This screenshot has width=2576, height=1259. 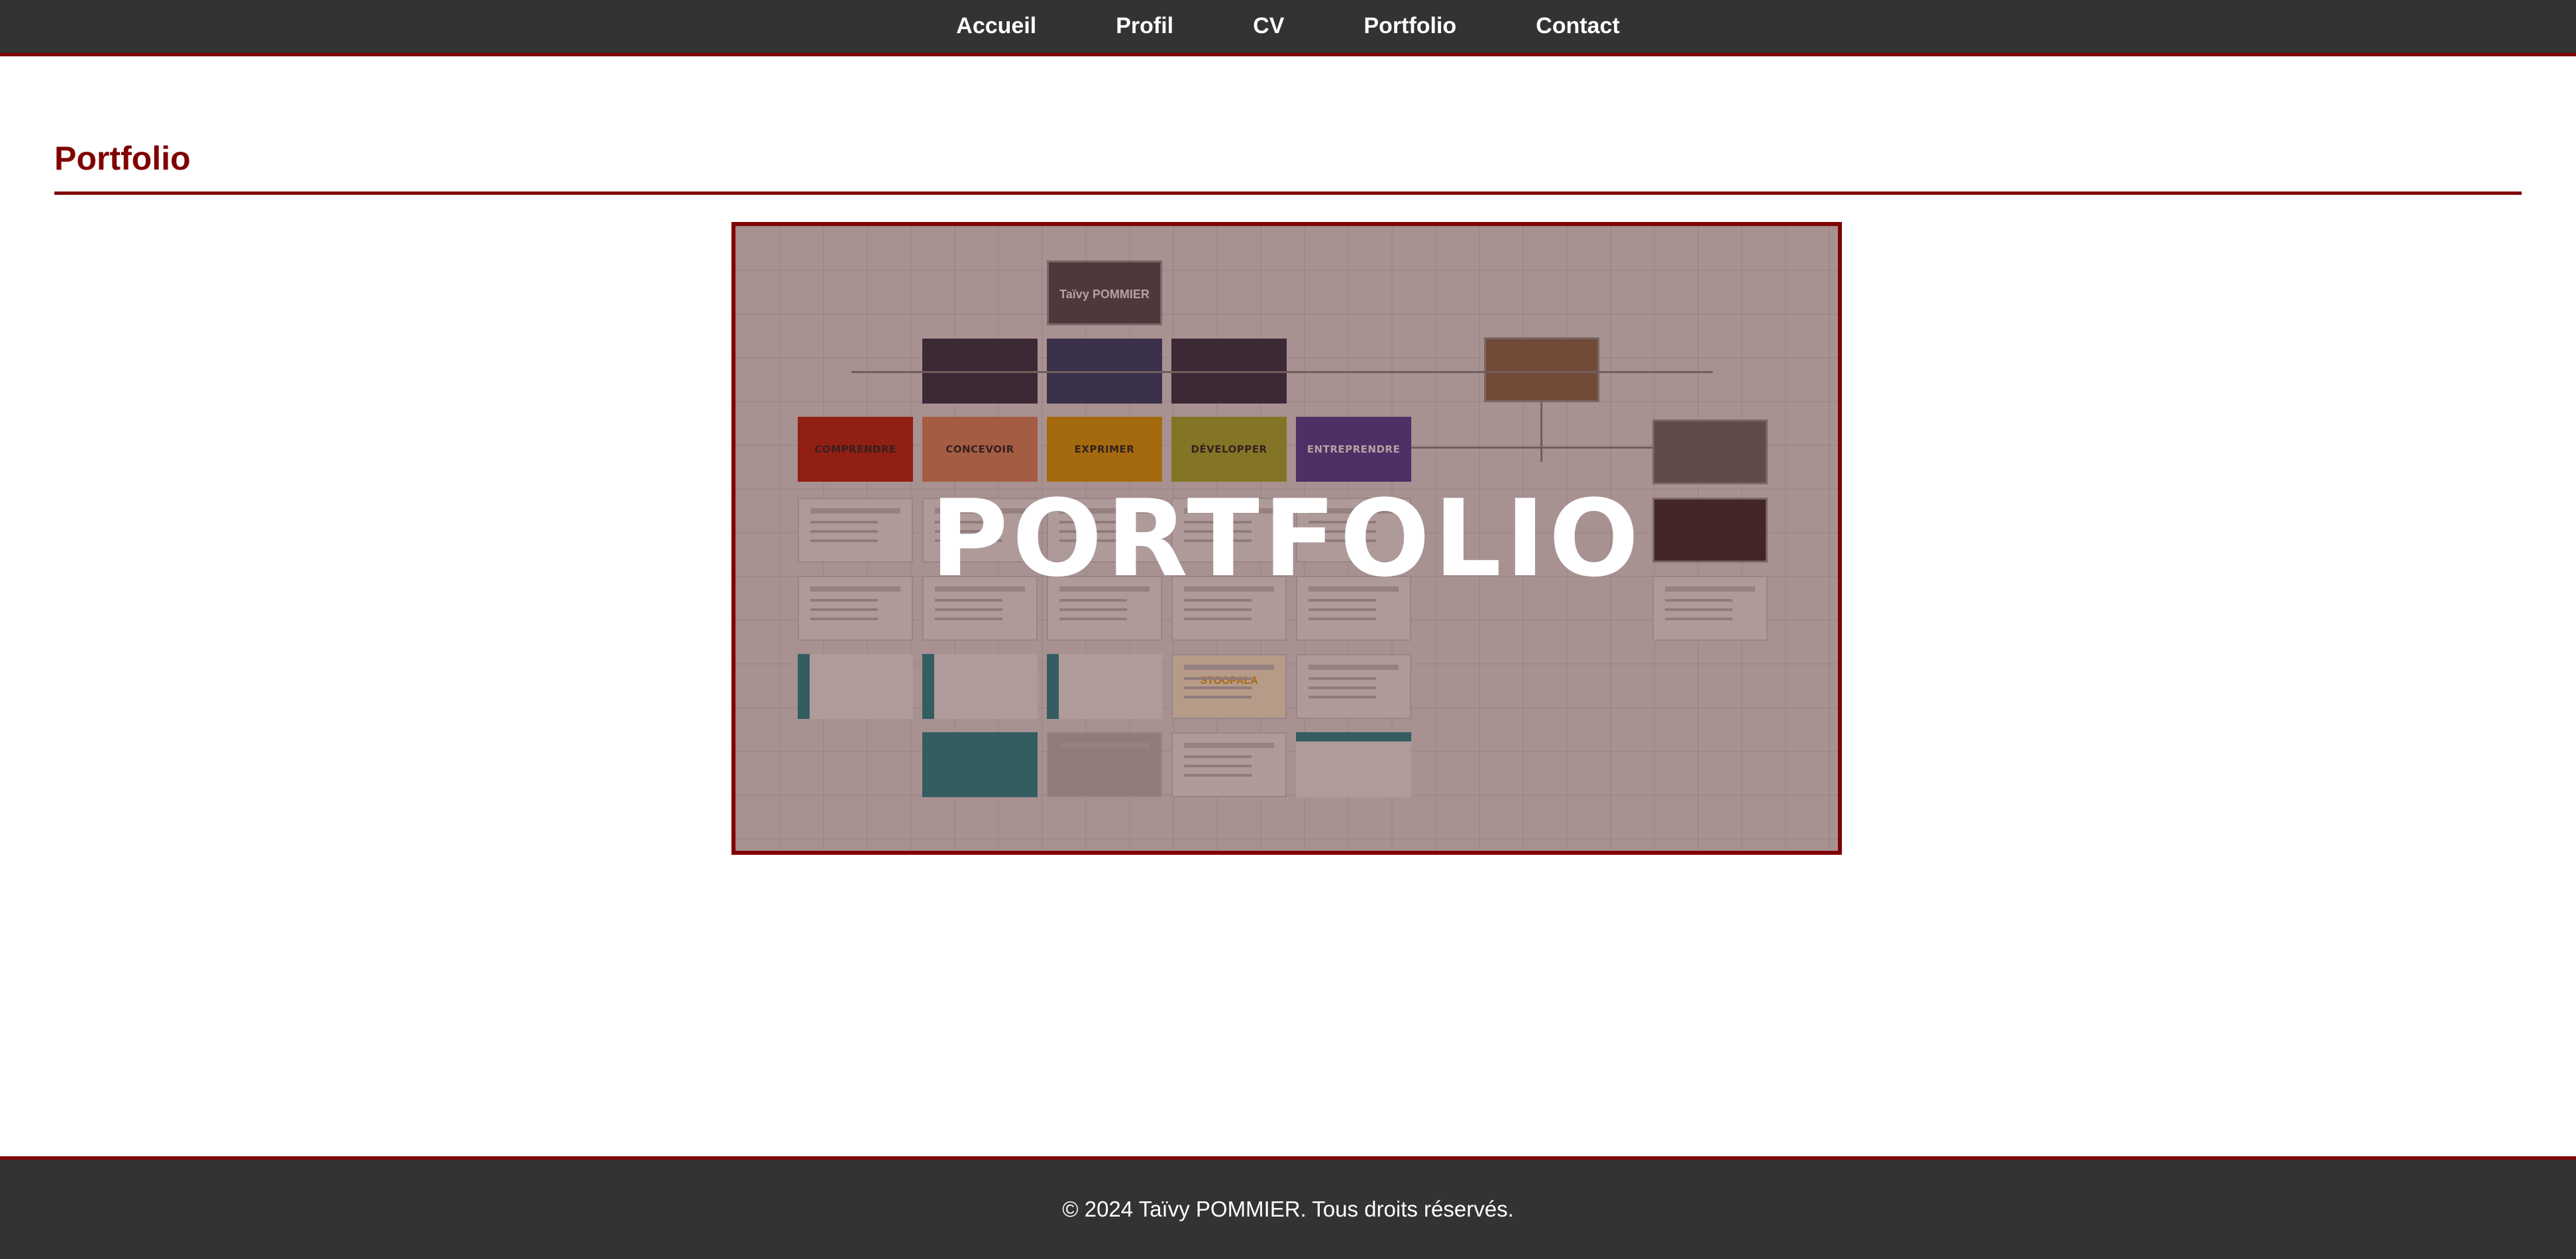 I want to click on nav-link-portfolio: Portfolio, so click(x=1410, y=26).